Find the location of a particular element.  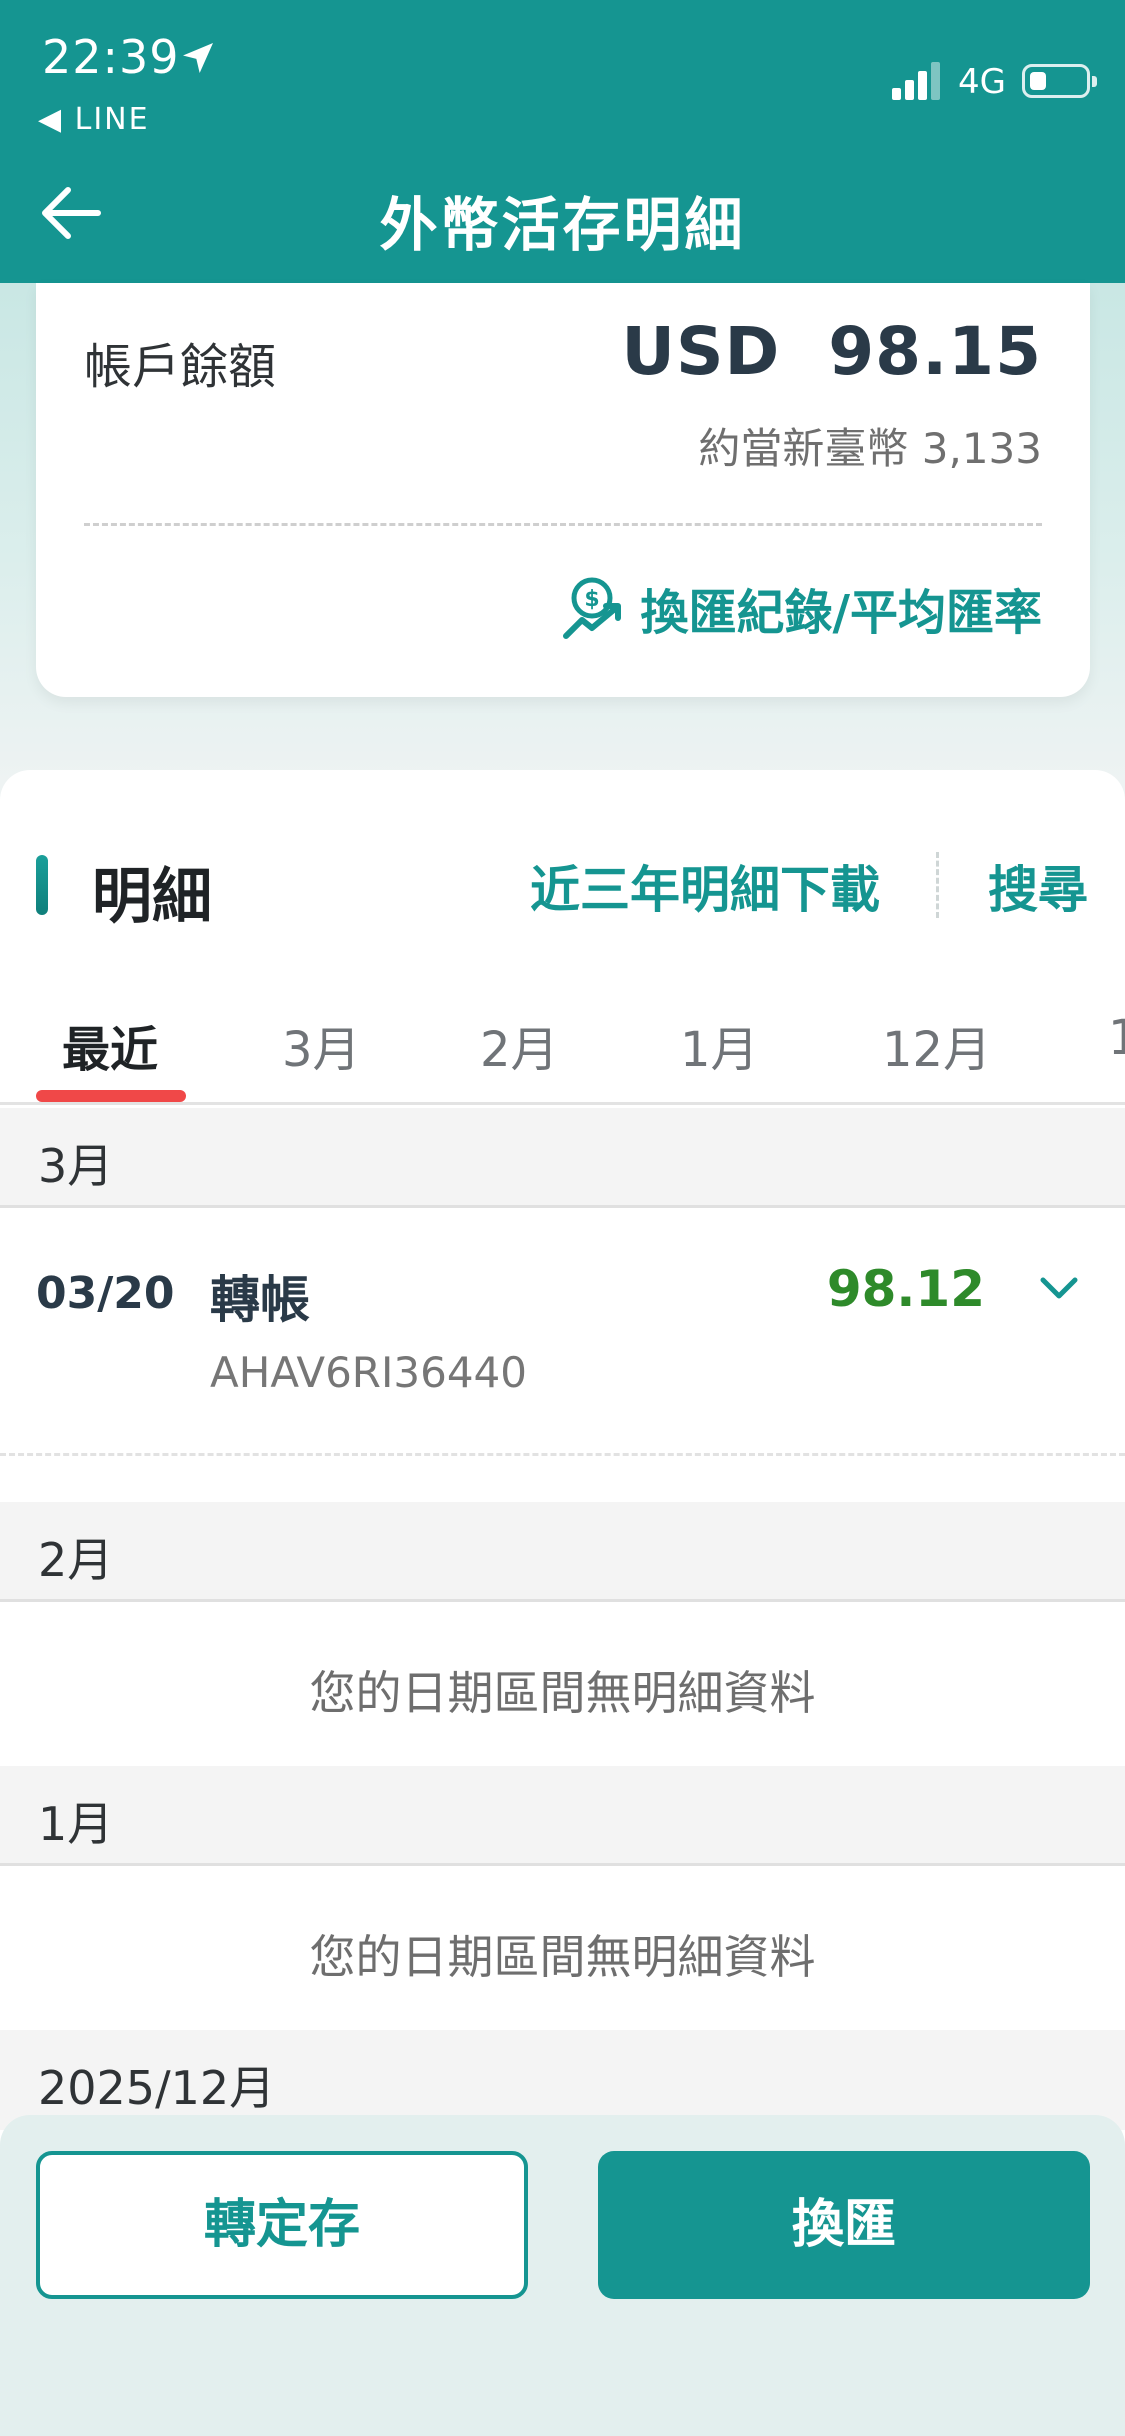

transaction-reference: AHAV6RI36440 is located at coordinates (368, 1372).